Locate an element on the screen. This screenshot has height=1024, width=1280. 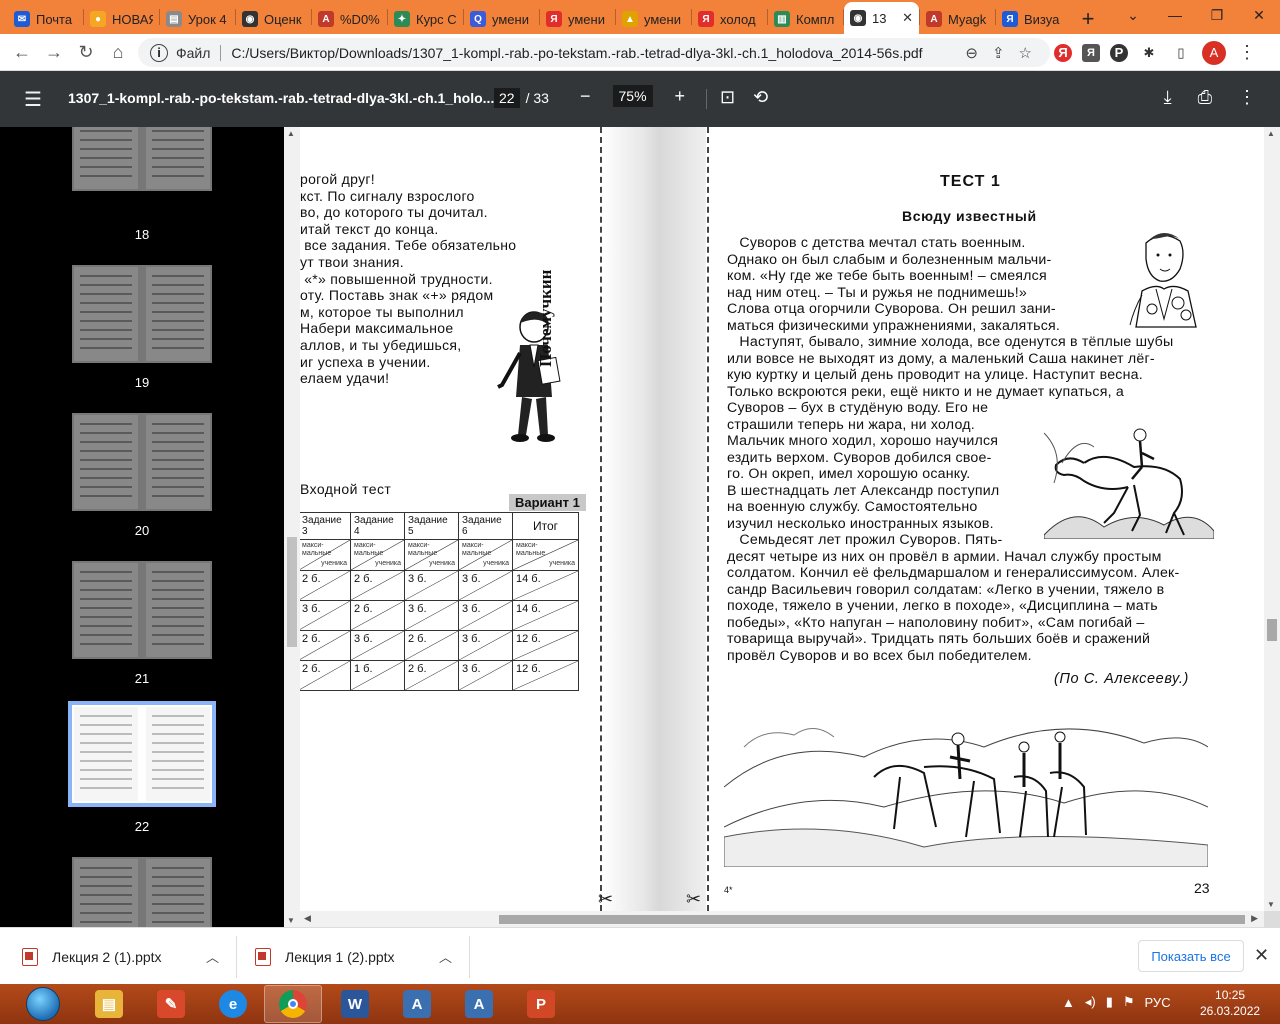
forward-button: → is located at coordinates (54, 52).